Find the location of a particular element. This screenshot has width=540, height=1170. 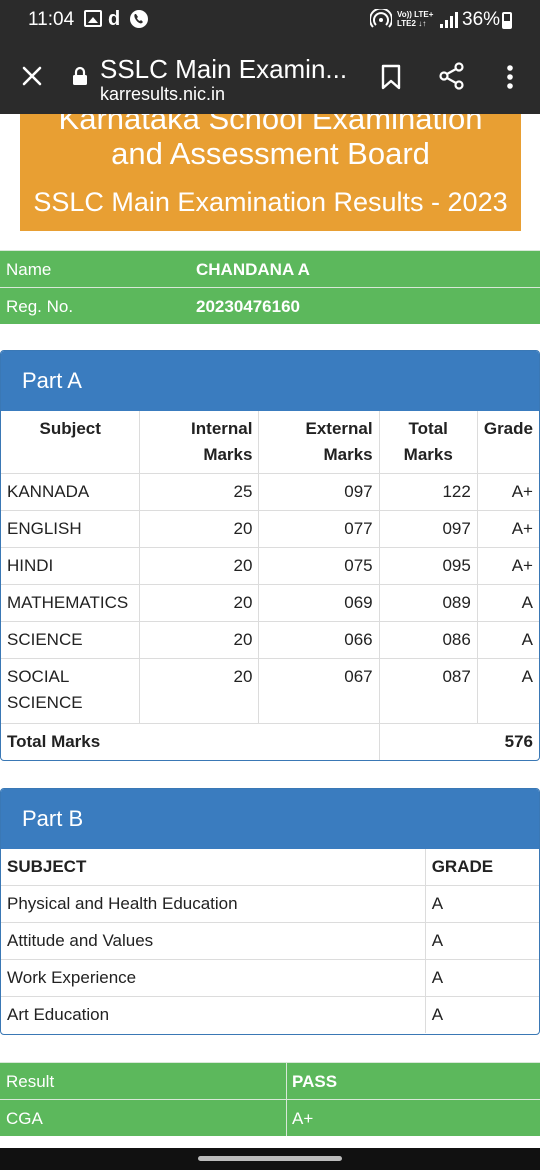

part-b-heading: Part B is located at coordinates (270, 819).